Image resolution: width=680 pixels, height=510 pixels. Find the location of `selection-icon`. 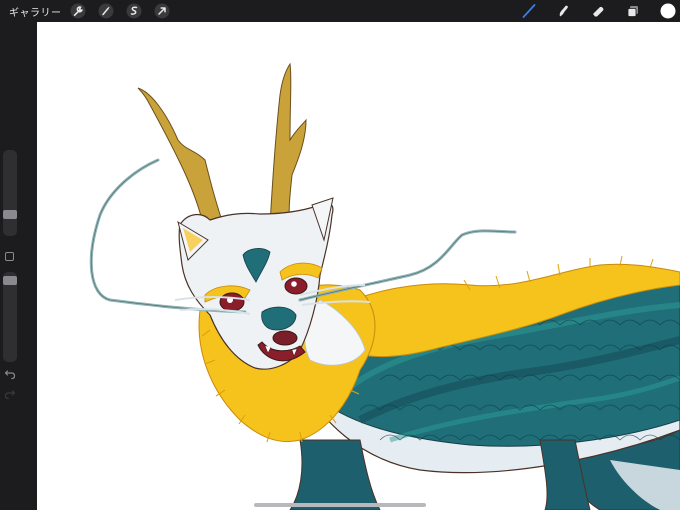

selection-icon is located at coordinates (133, 11).